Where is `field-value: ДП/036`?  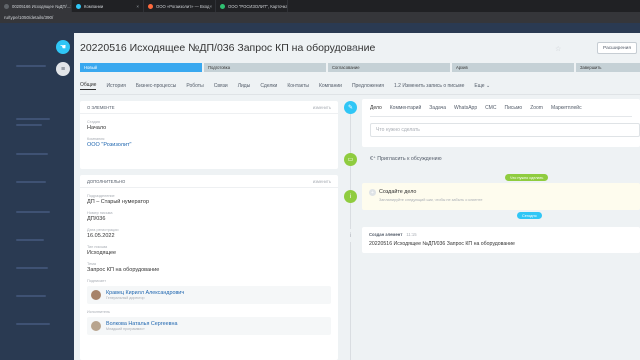
field-value: ДП/036 is located at coordinates (96, 219).